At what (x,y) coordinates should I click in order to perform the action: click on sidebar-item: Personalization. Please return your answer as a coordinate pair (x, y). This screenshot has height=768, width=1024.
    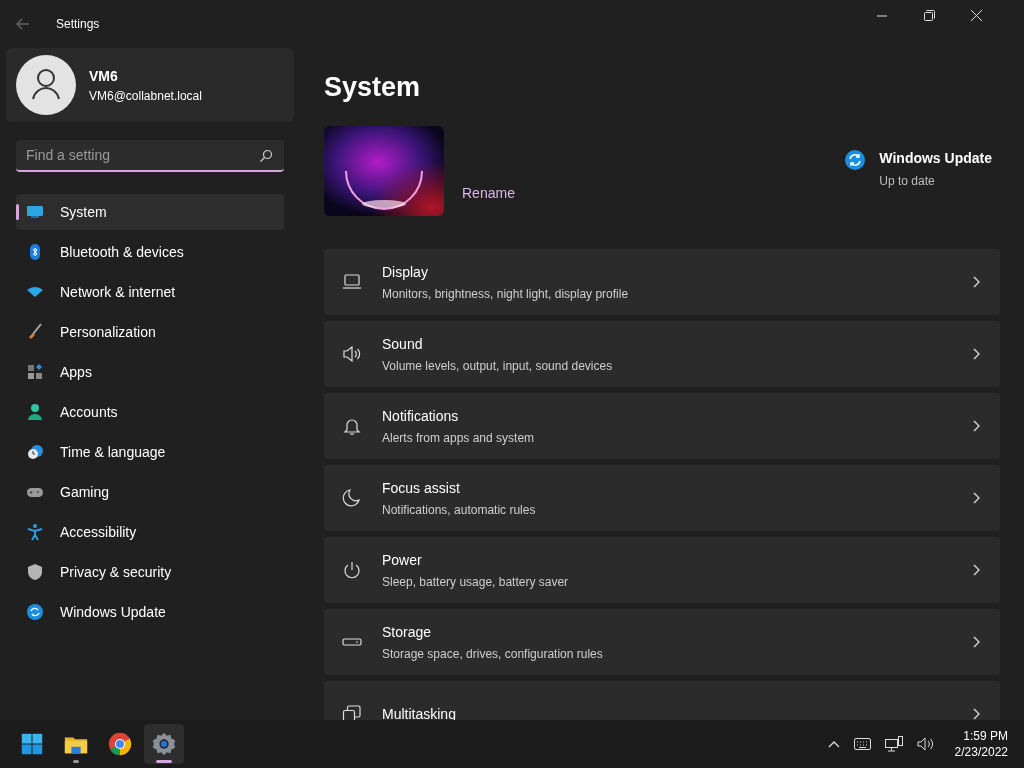
    Looking at the image, I should click on (150, 332).